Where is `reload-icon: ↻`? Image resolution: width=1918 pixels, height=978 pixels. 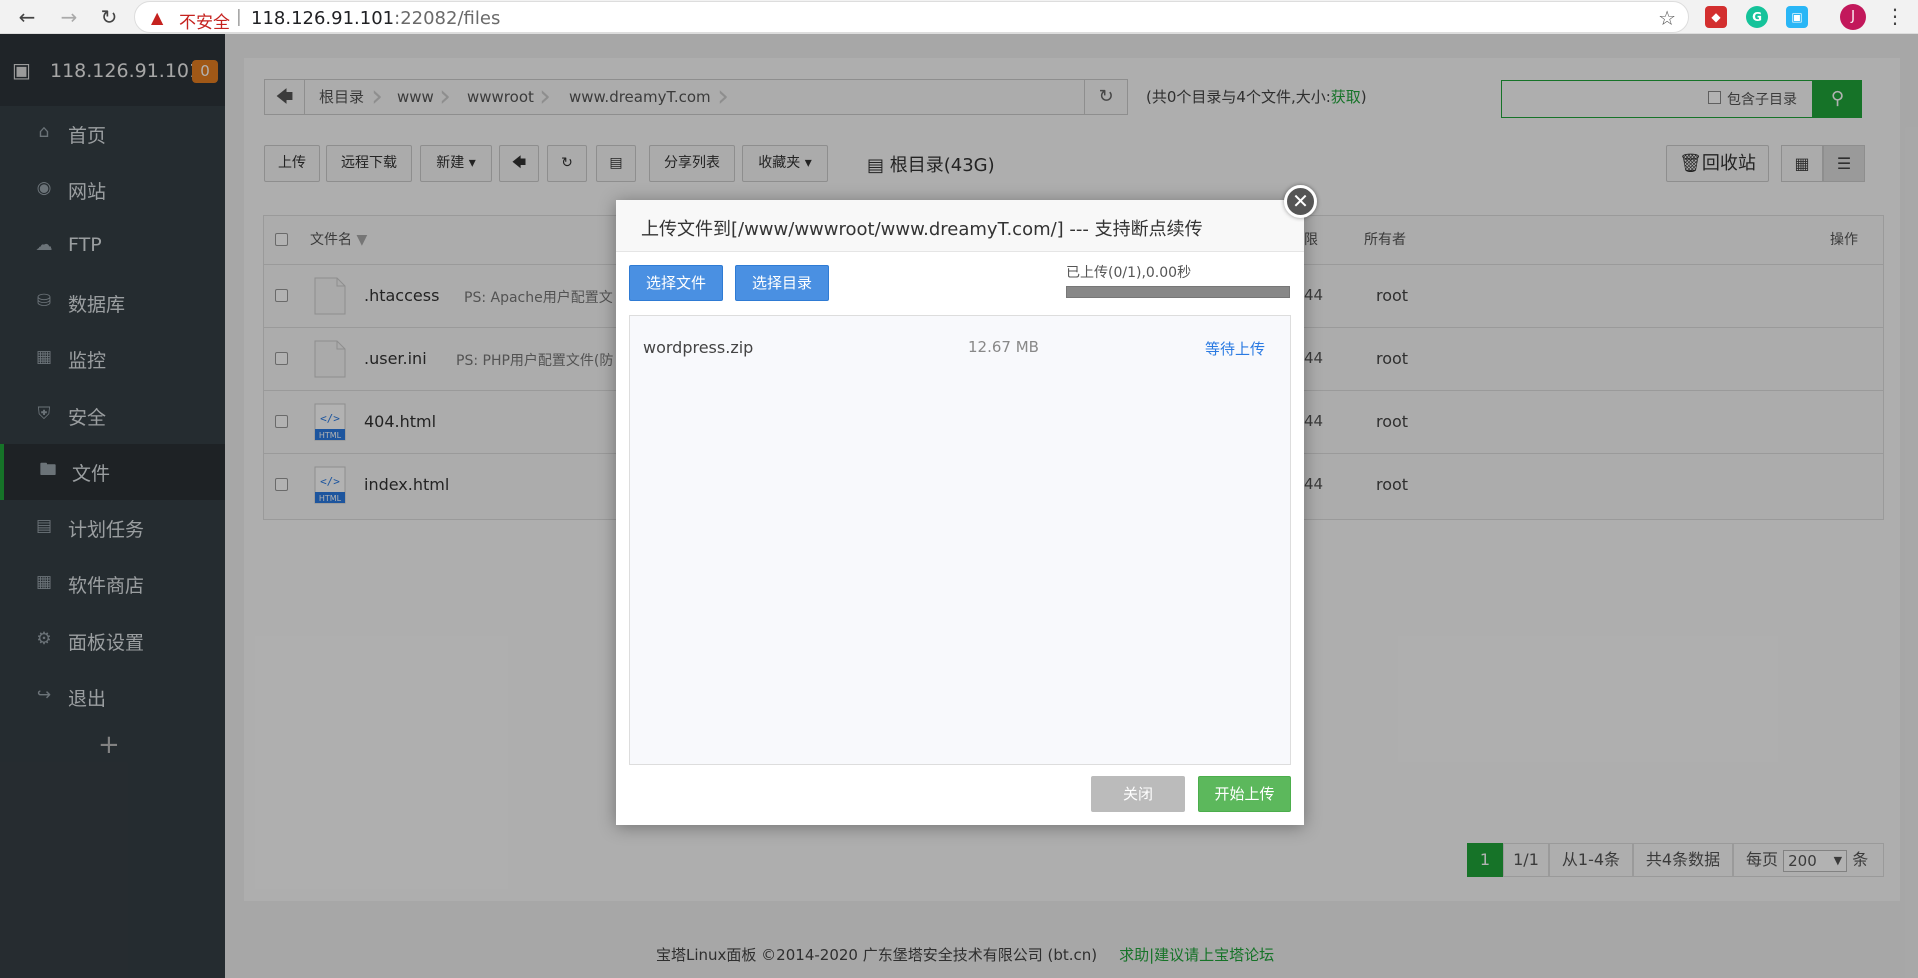
reload-icon: ↻ is located at coordinates (109, 17).